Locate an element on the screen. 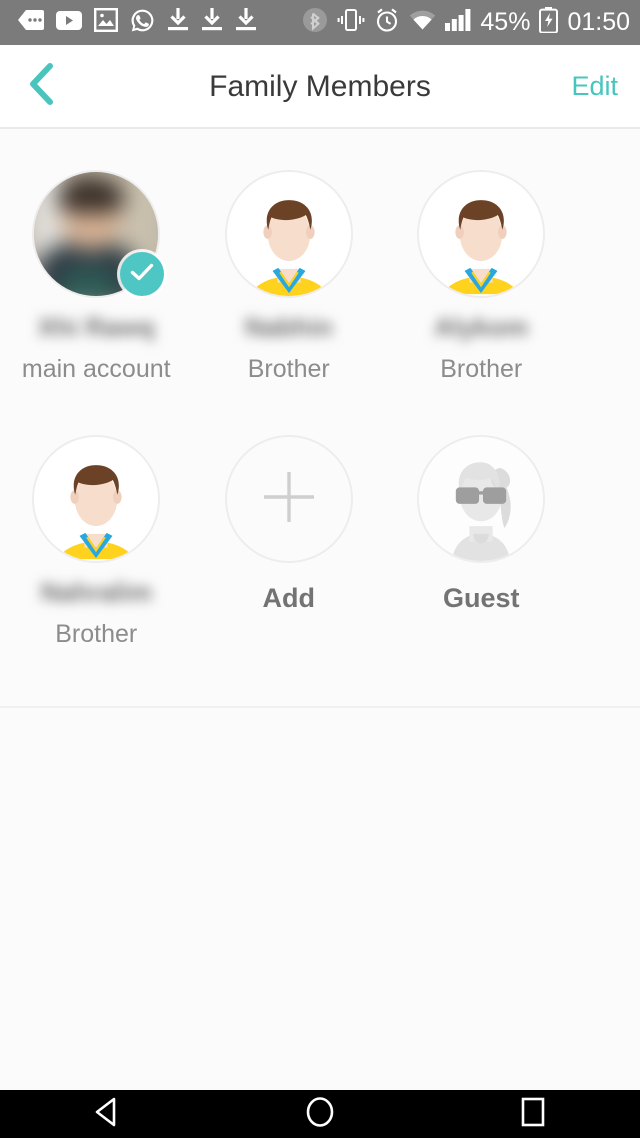 This screenshot has width=640, height=1138. back-triangle-icon is located at coordinates (107, 1114).